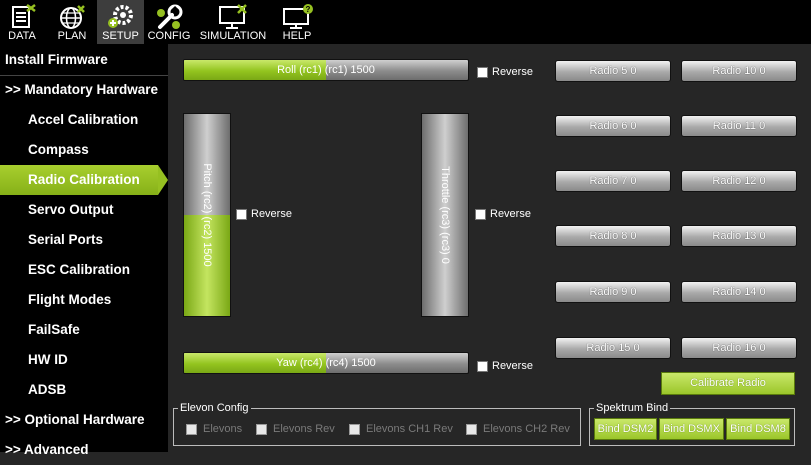 This screenshot has height=465, width=811. What do you see at coordinates (233, 16) in the screenshot?
I see `monitor-icon` at bounding box center [233, 16].